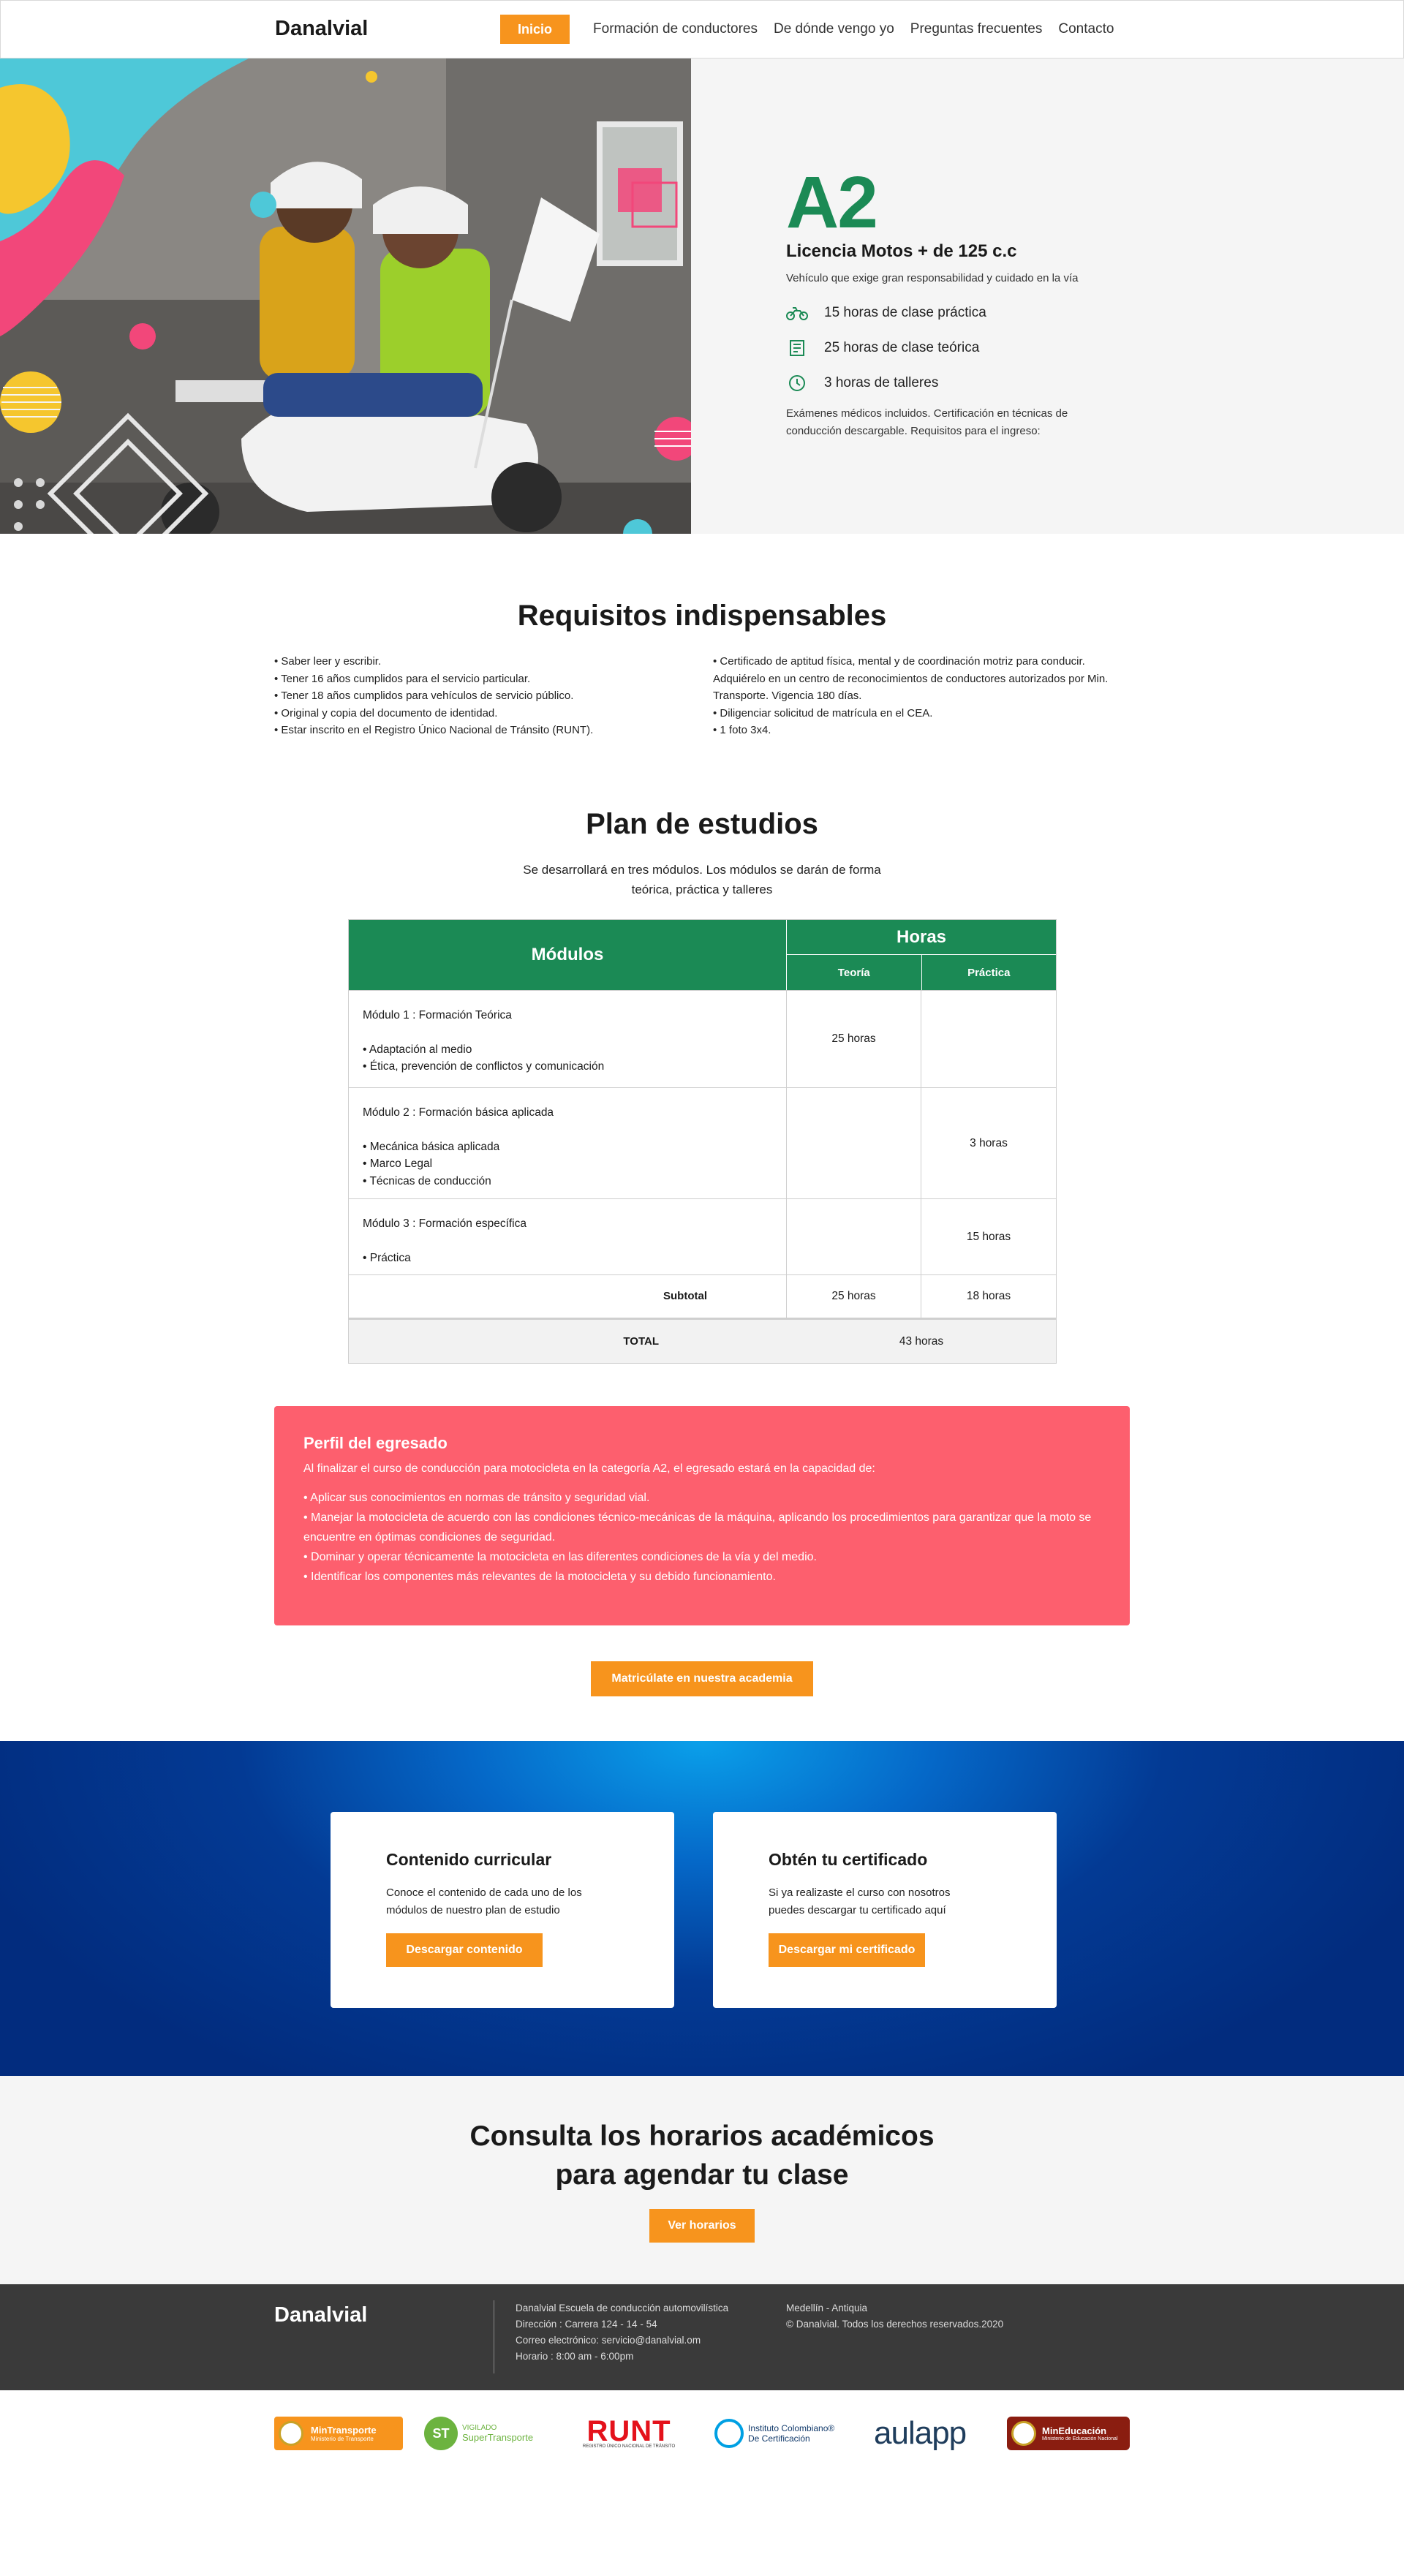 This screenshot has height=2576, width=1404. Describe the element at coordinates (342, 2439) in the screenshot. I see `mintransporte-sub: Ministerio de Transporte` at that location.